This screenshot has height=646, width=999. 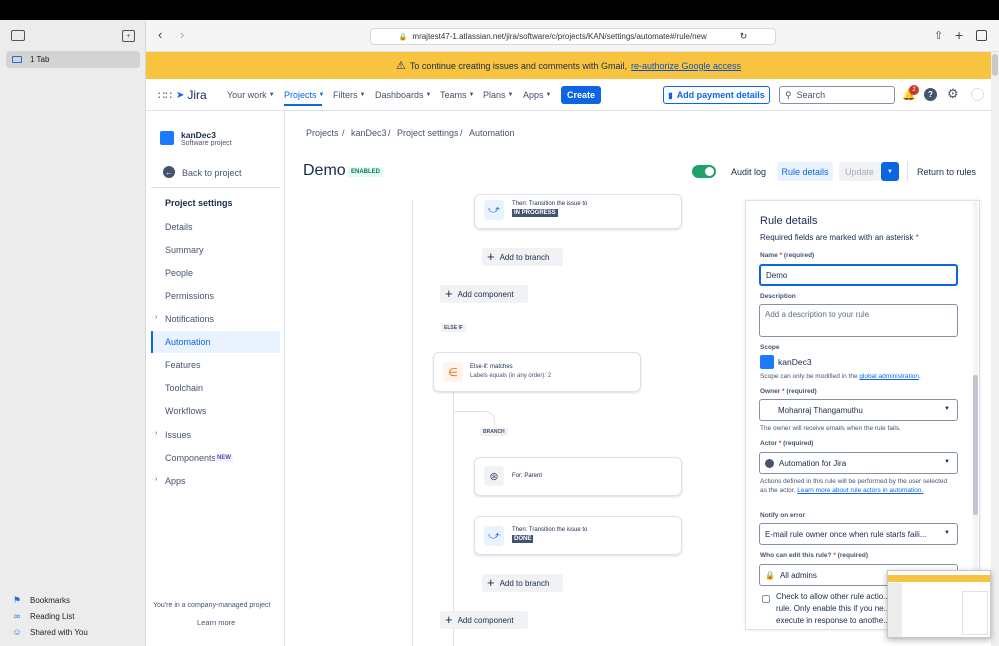 I want to click on project-type: Software project, so click(x=206, y=143).